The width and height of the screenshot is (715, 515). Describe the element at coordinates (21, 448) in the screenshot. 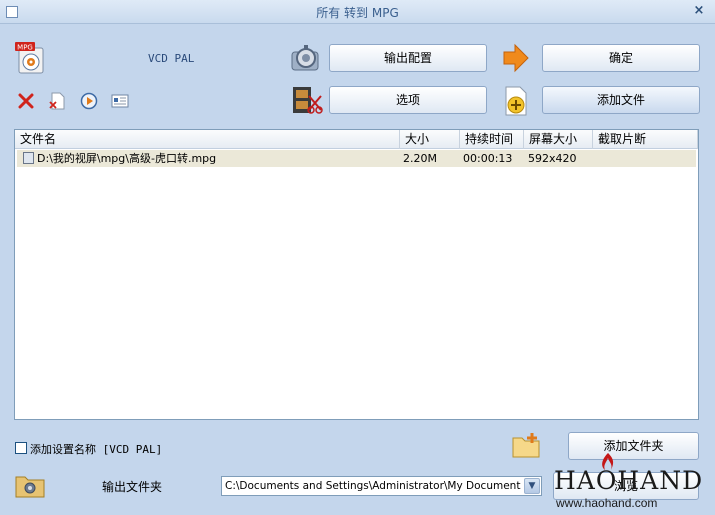

I see `add-setting-name-checkbox` at that location.